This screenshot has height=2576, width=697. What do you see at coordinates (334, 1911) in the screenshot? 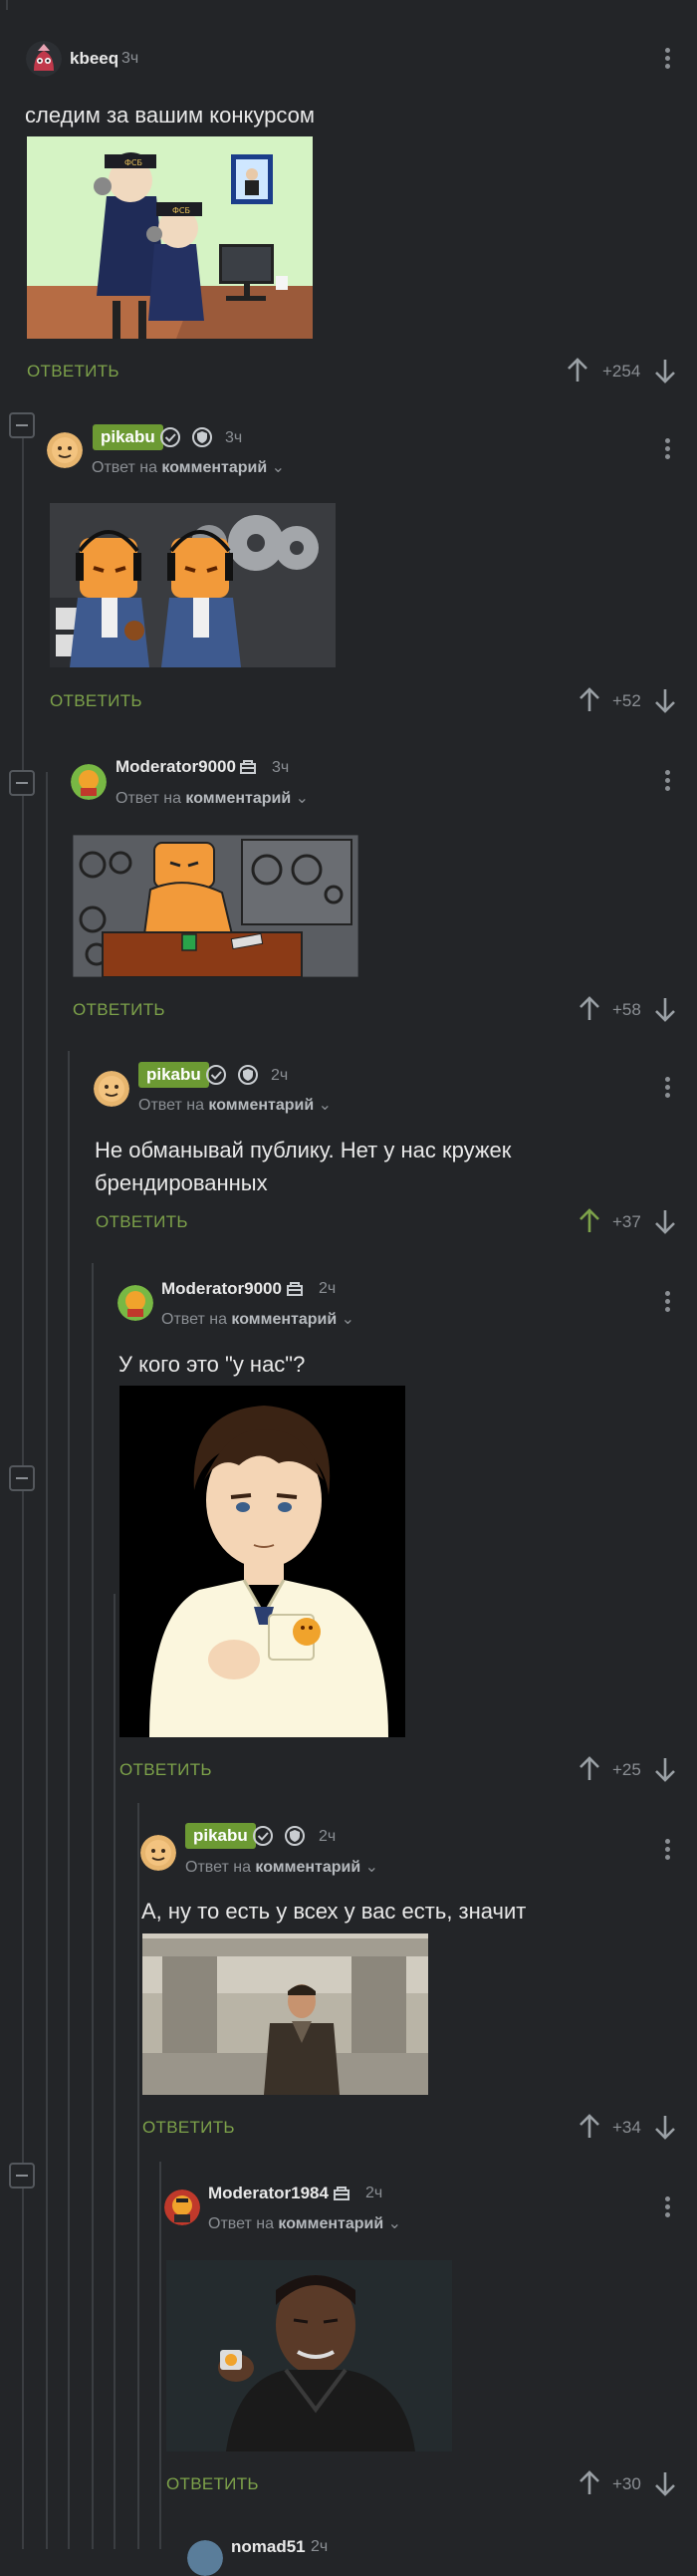
I see `comment-text: А, ну то есть у всех у вас есть, значит` at bounding box center [334, 1911].